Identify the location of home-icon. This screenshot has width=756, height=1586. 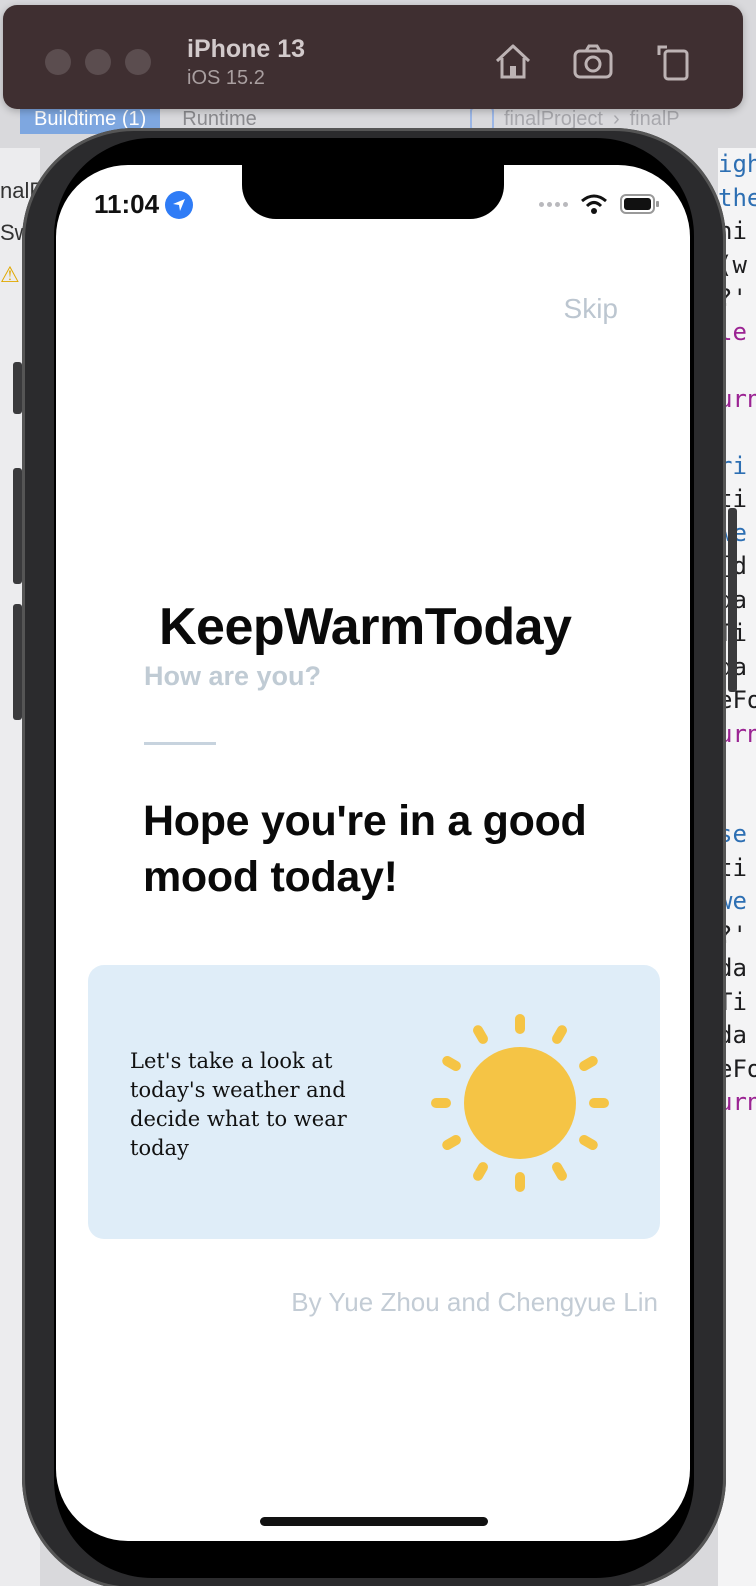
(513, 61).